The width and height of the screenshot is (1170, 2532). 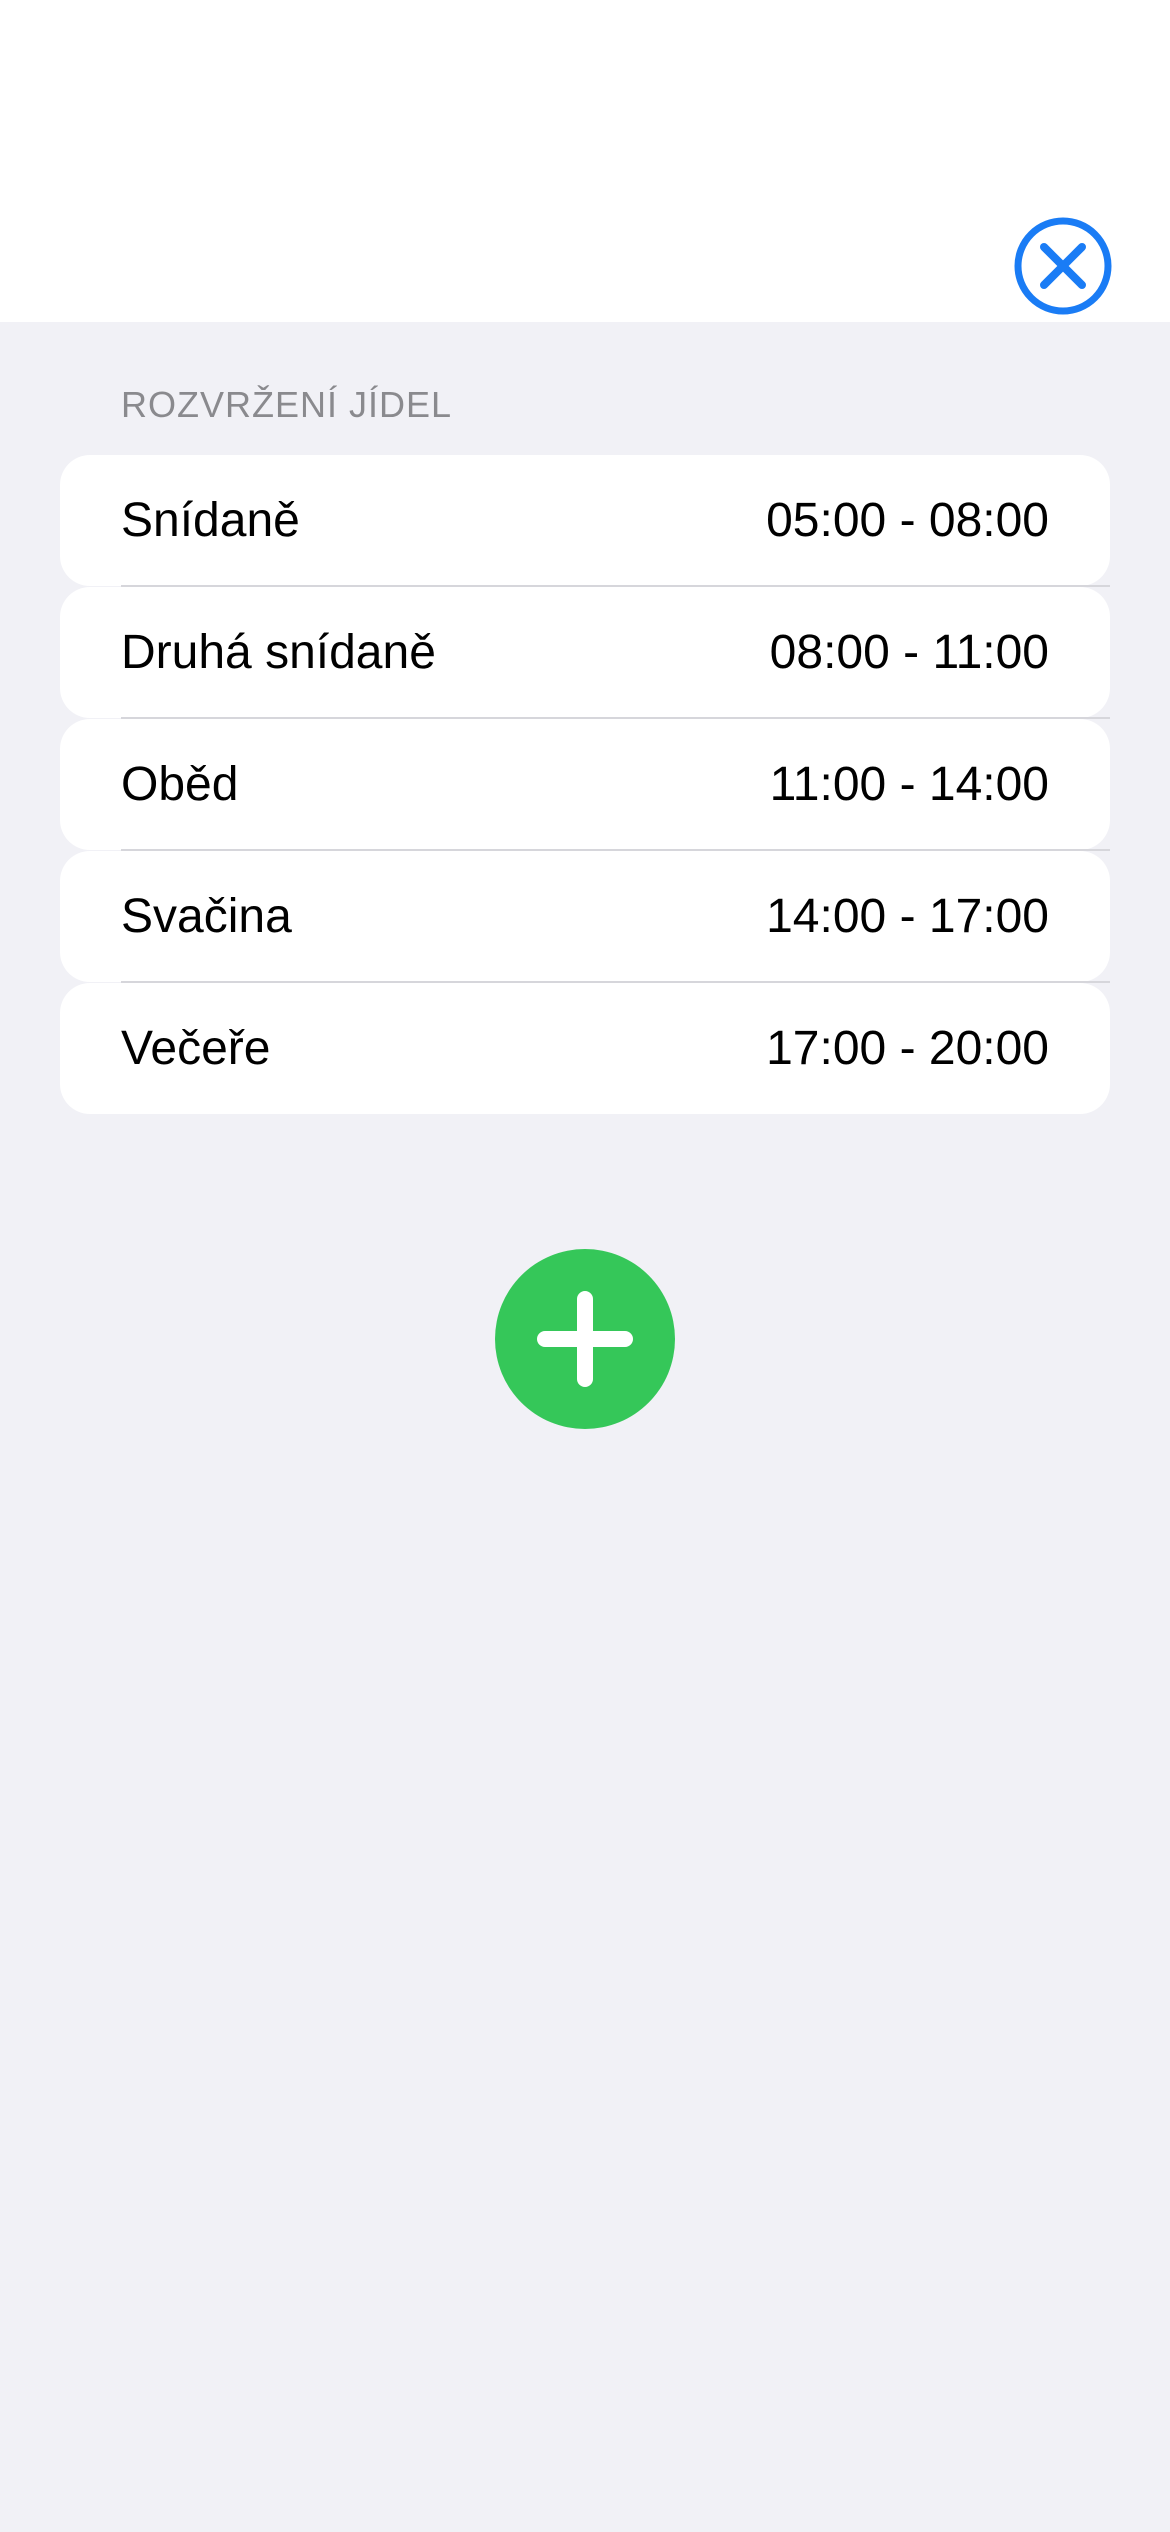 What do you see at coordinates (210, 520) in the screenshot?
I see `meal-name: Snídaně` at bounding box center [210, 520].